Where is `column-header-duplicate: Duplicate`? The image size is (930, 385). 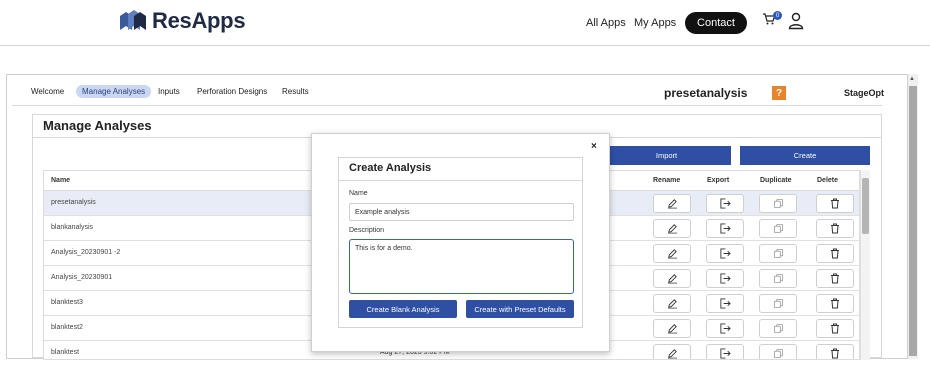 column-header-duplicate: Duplicate is located at coordinates (776, 180).